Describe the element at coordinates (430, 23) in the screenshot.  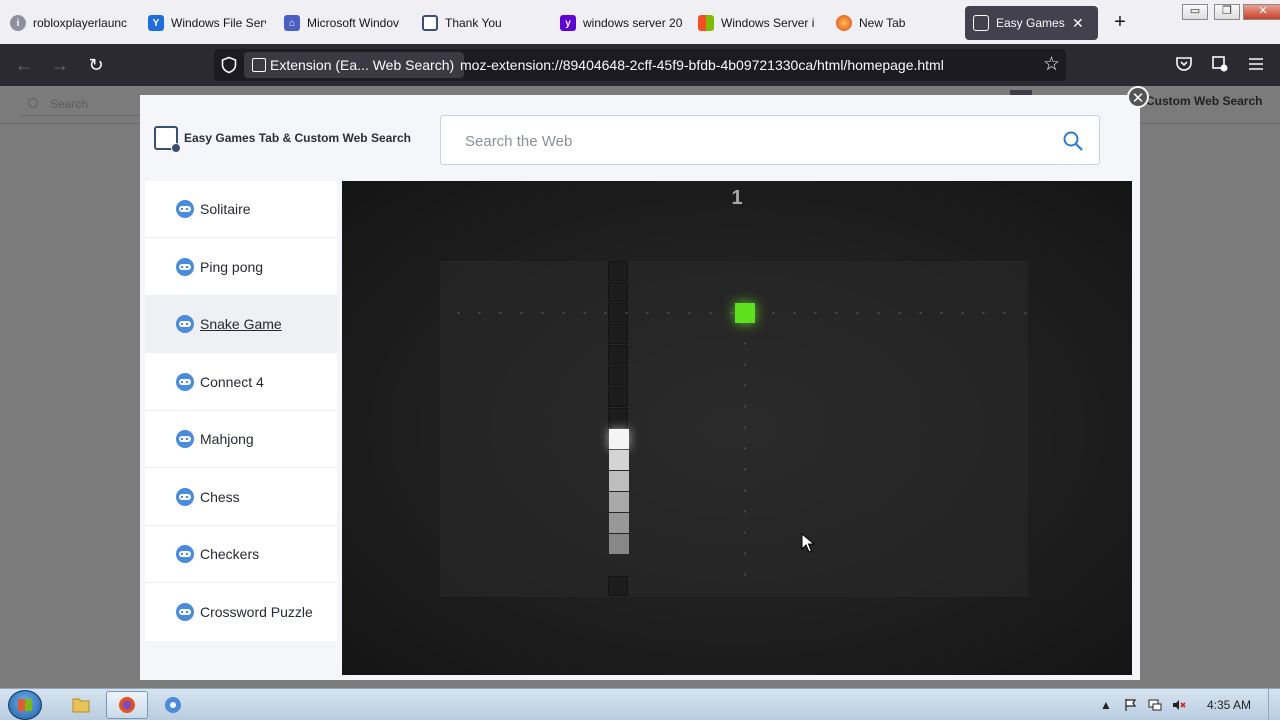
I see `page-icon` at that location.